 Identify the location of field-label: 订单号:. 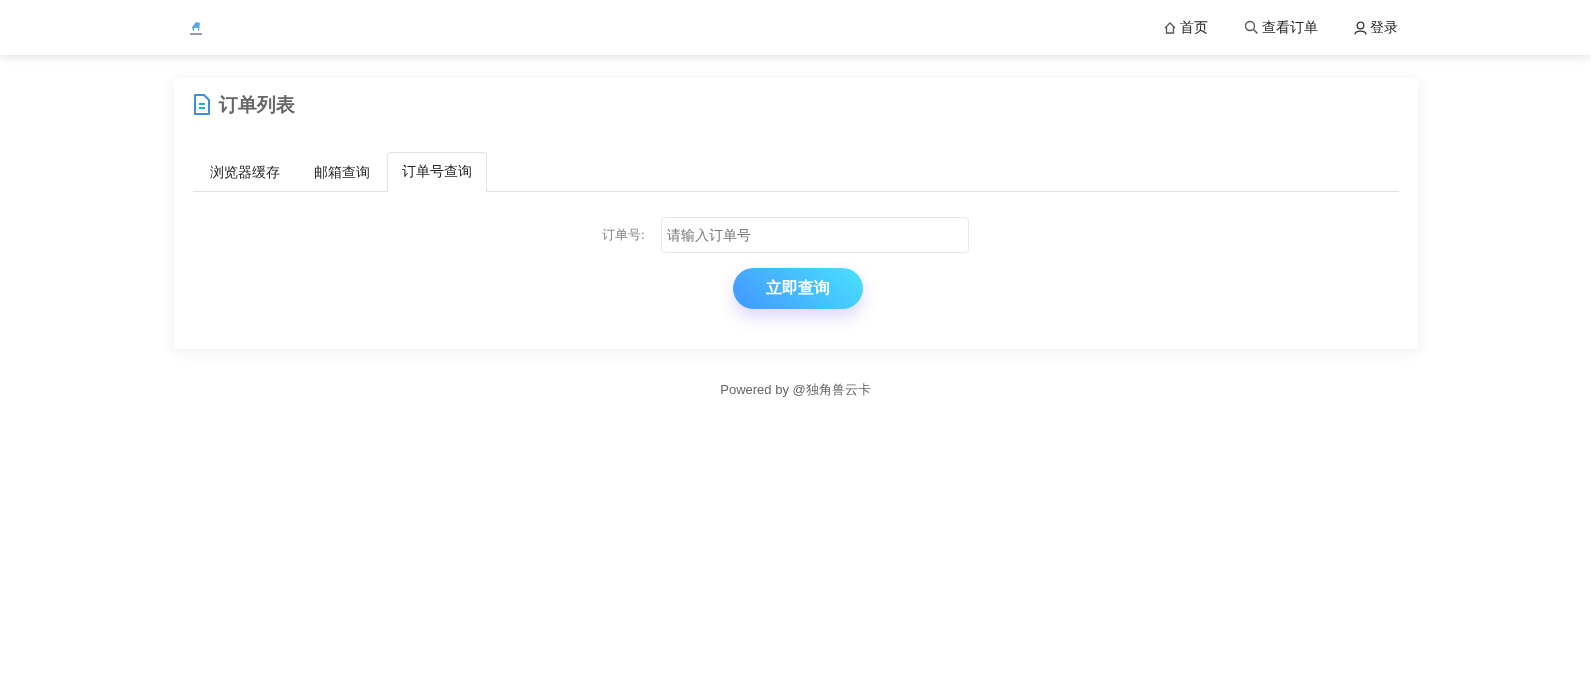
(623, 235).